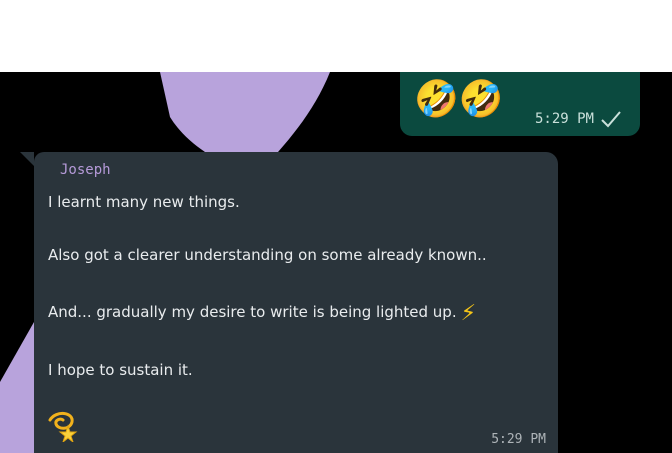  I want to click on sender-name: Joseph, so click(85, 170).